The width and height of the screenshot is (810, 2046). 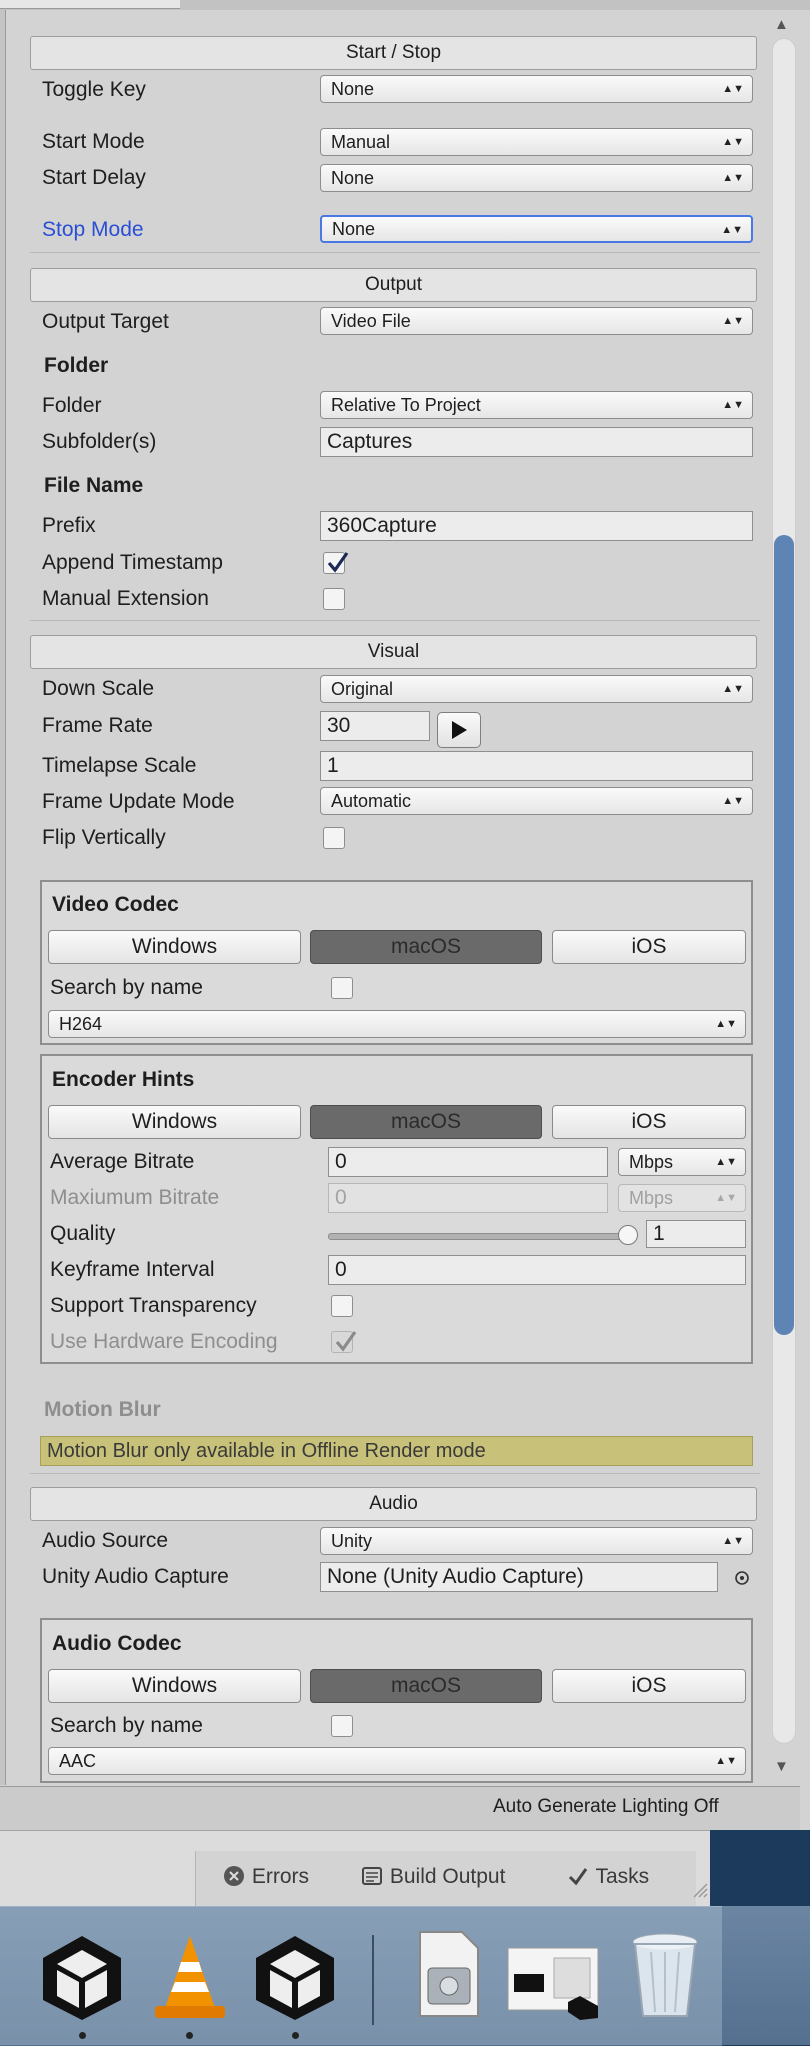 I want to click on toggle-key-dropdown: None ▲▼, so click(x=536, y=89).